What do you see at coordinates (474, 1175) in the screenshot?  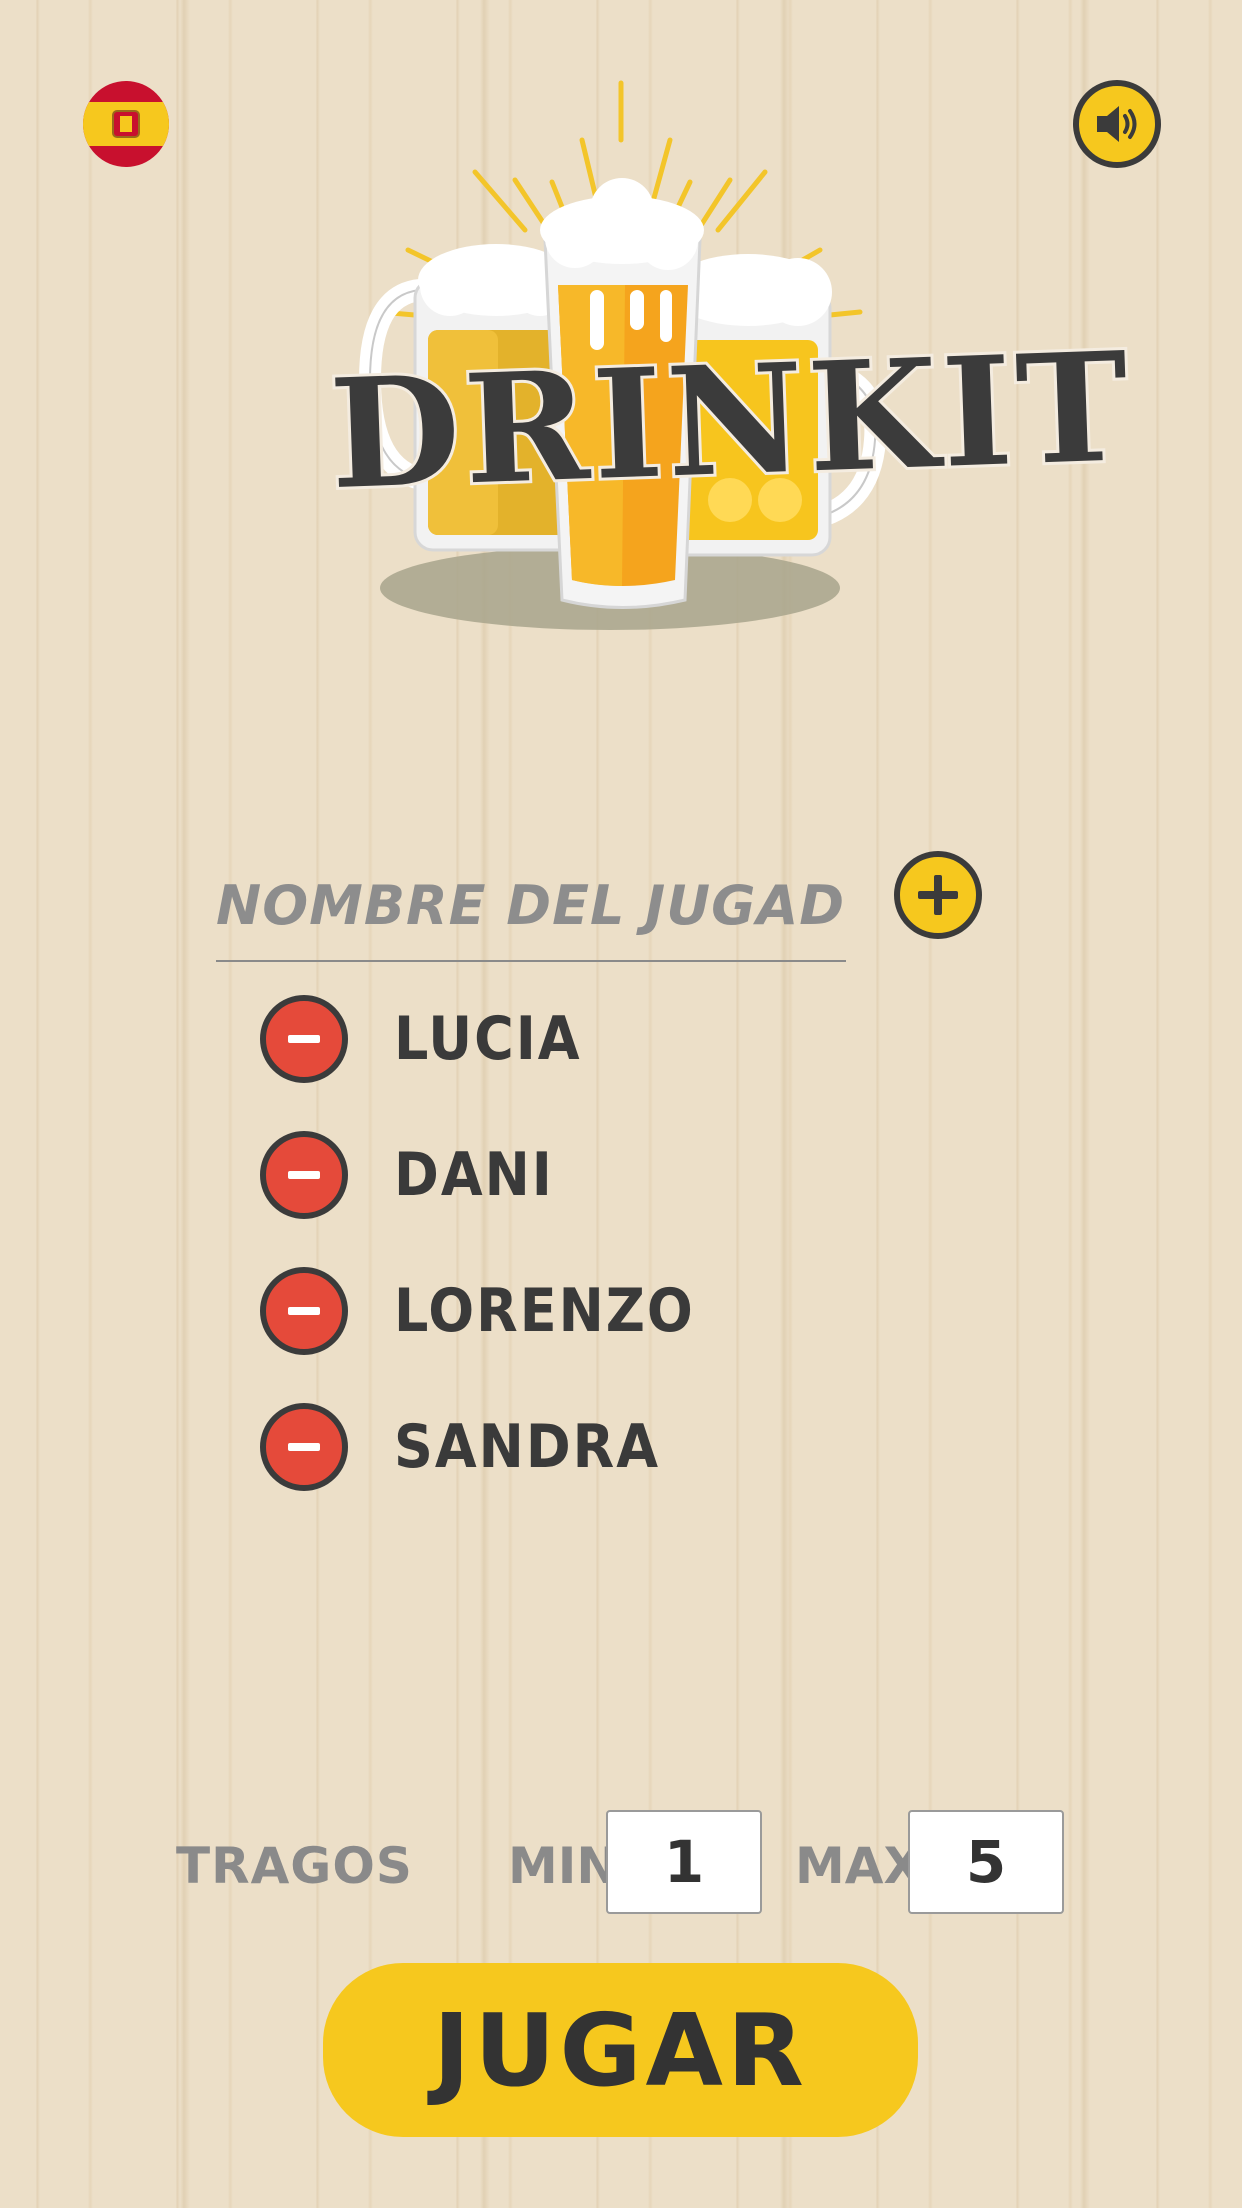 I see `player-name: DANI` at bounding box center [474, 1175].